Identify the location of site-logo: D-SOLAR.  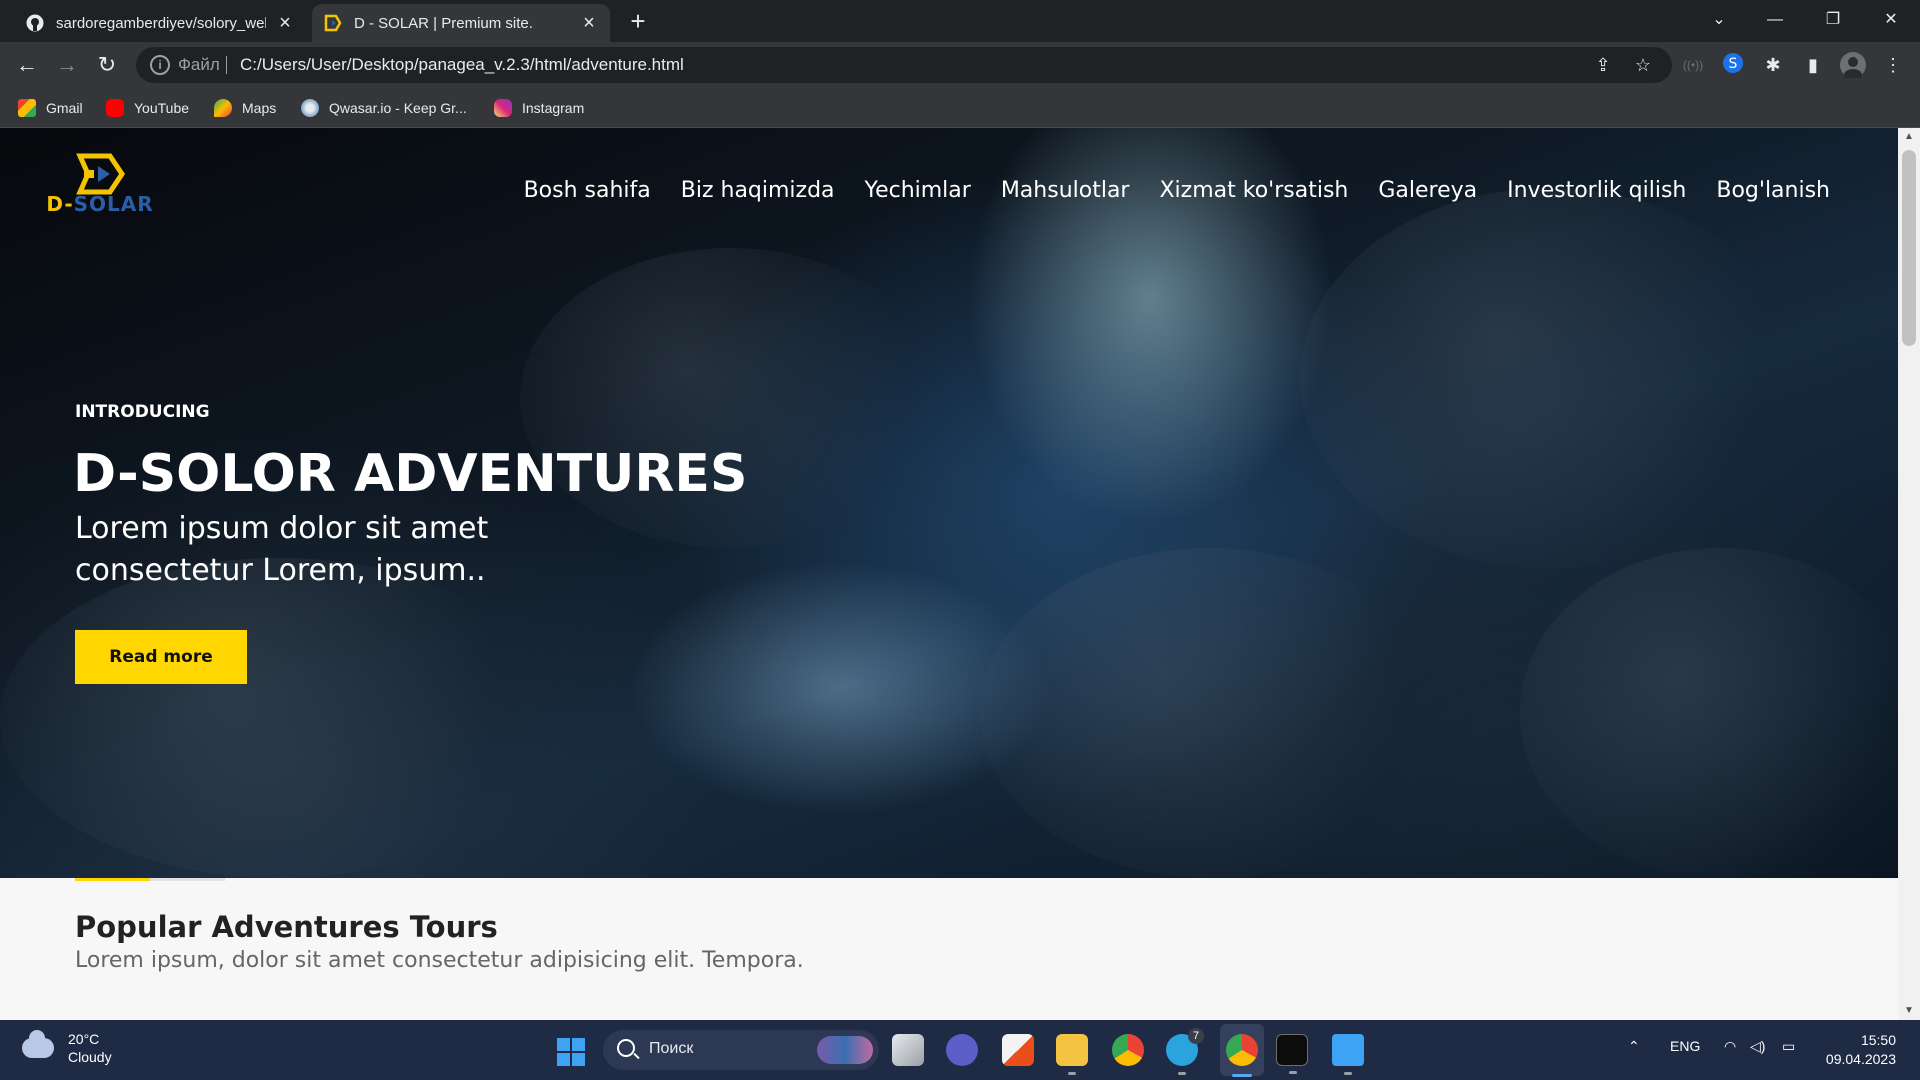
(100, 184).